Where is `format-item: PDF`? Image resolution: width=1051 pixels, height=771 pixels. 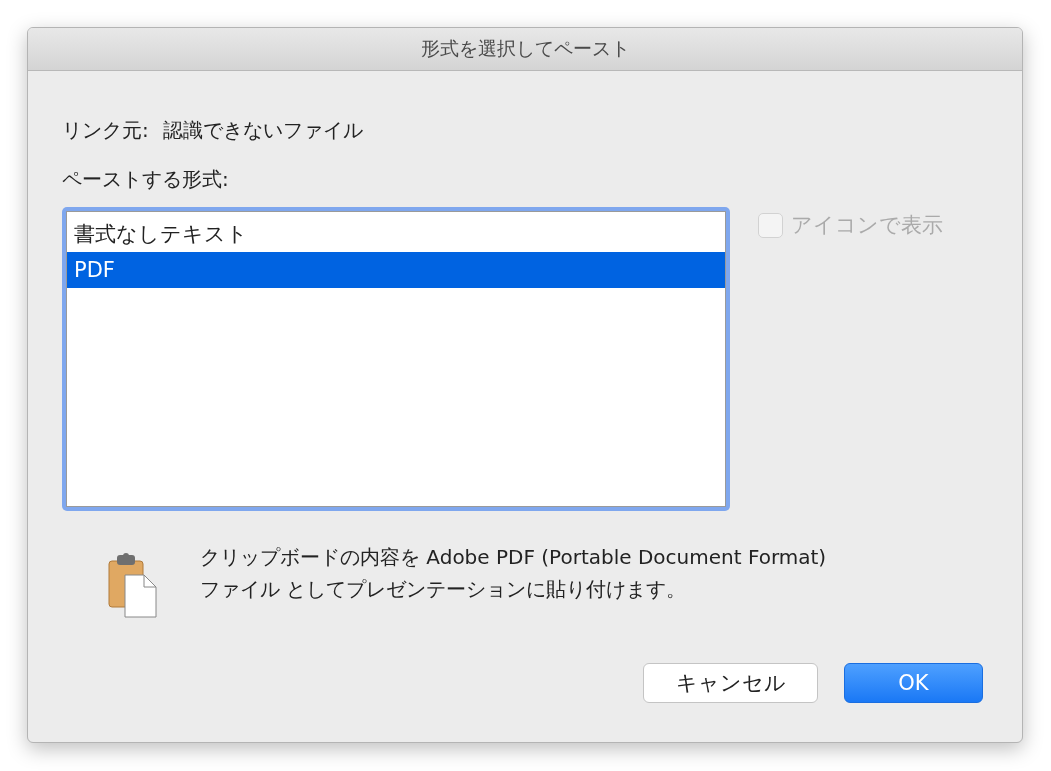 format-item: PDF is located at coordinates (396, 270).